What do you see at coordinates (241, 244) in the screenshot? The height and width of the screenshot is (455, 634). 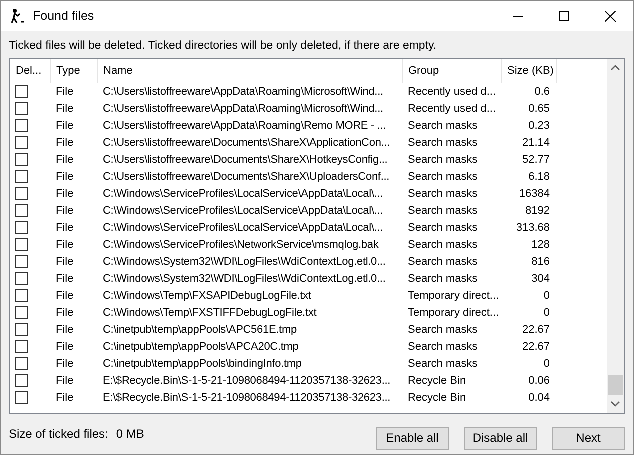 I see `table-cell: C:\Windows\ServiceProfiles\NetworkService\msmqlog.bak` at bounding box center [241, 244].